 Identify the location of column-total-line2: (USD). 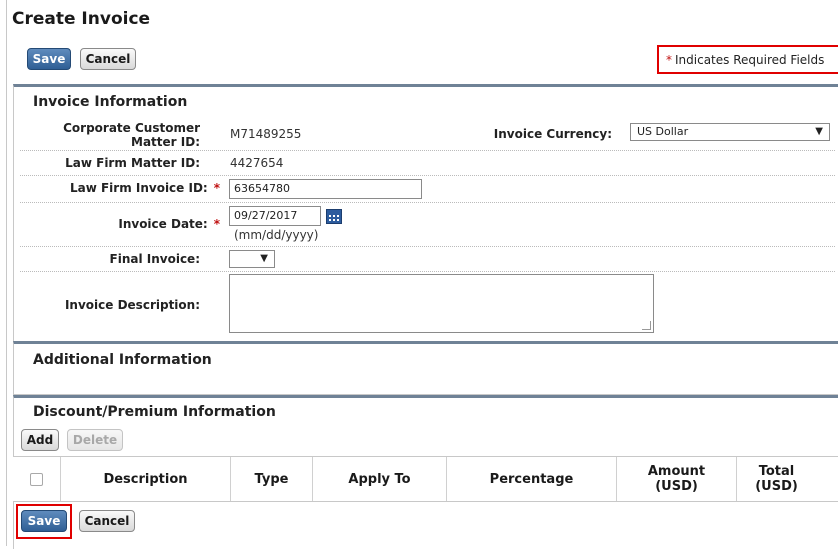
(776, 486).